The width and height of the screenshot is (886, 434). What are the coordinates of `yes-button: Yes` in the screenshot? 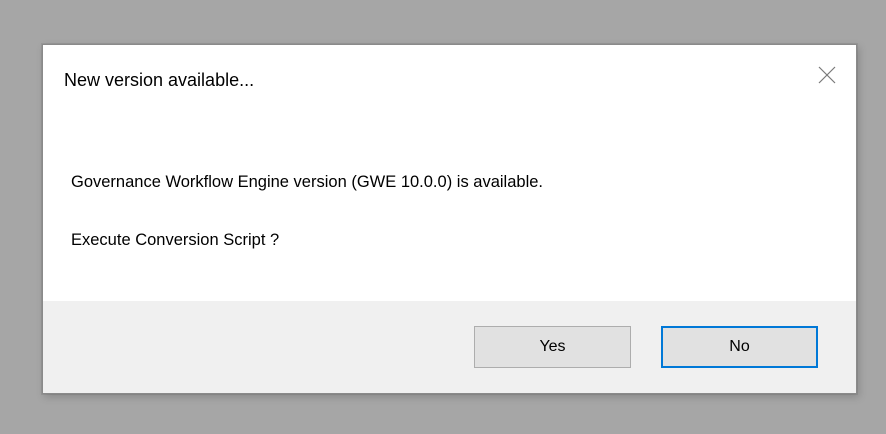 It's located at (552, 347).